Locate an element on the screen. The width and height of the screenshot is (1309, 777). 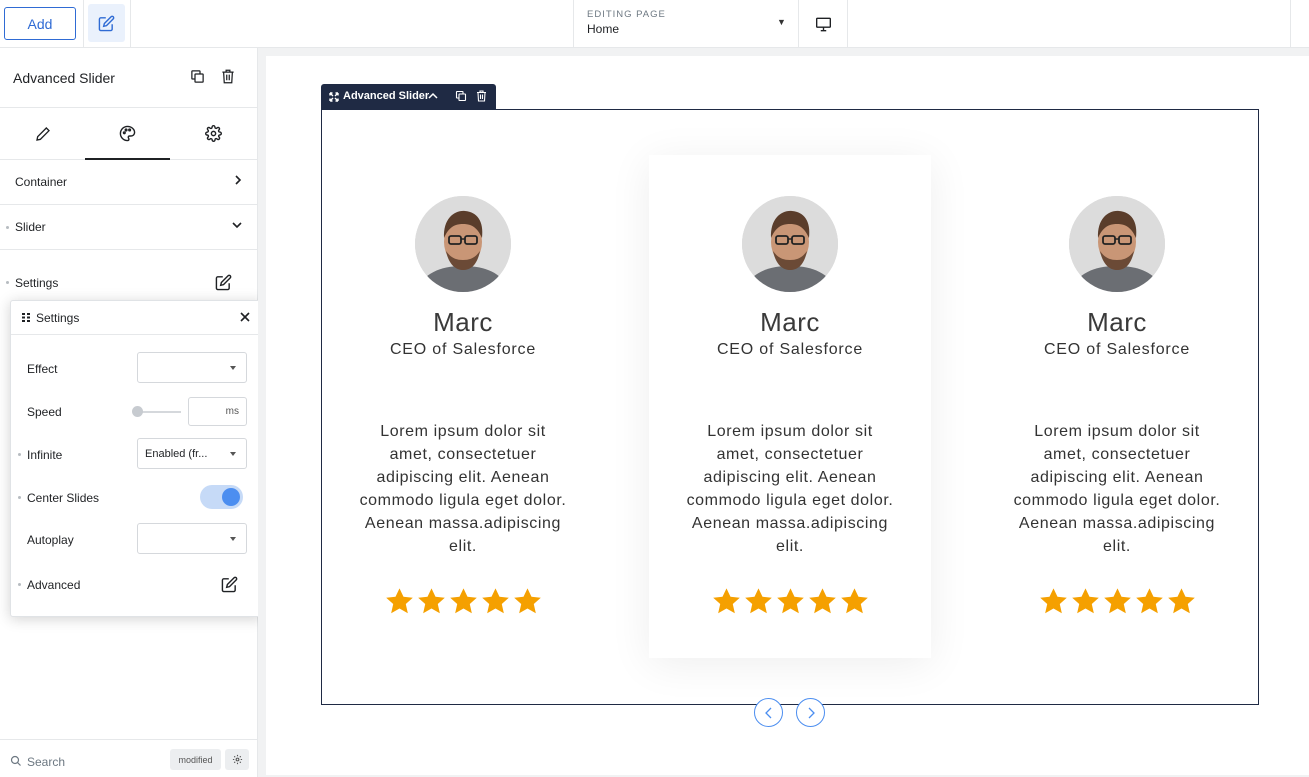
footer-settings-button is located at coordinates (237, 759).